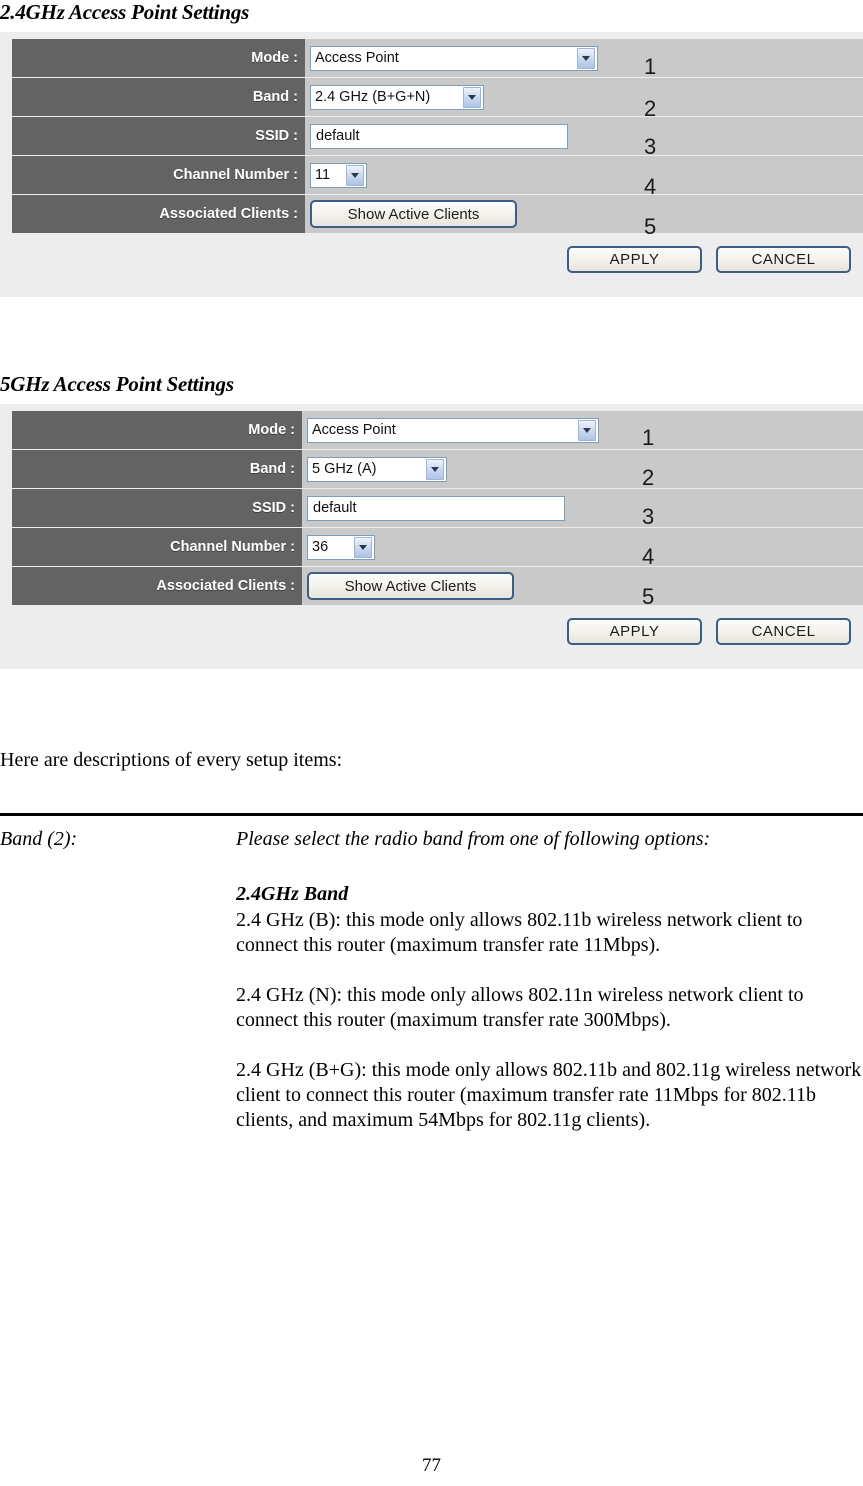 The width and height of the screenshot is (863, 1486). I want to click on band-select-value: 5 GHz (A), so click(344, 469).